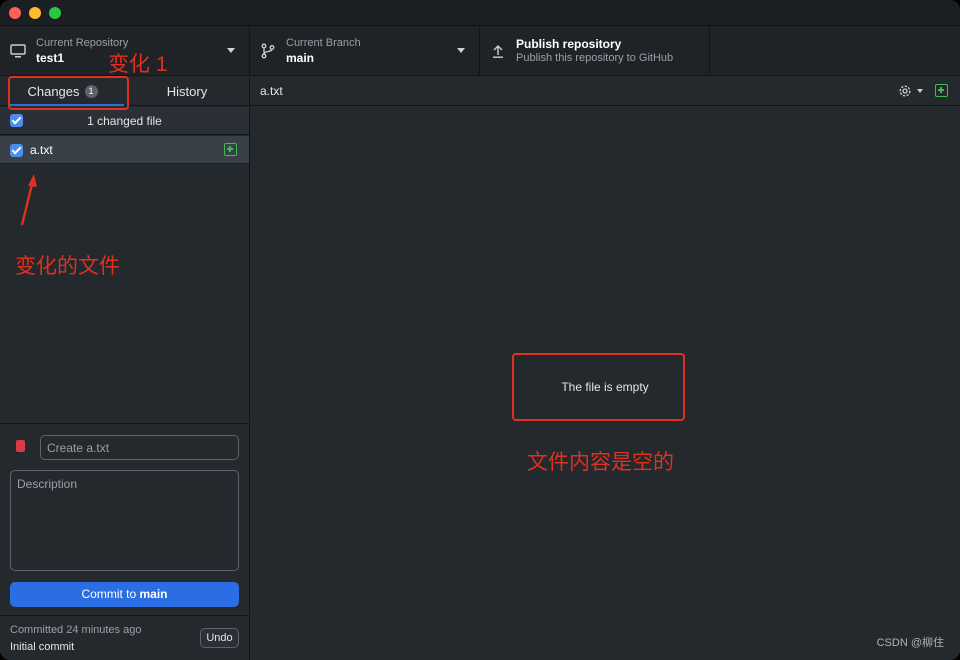 The image size is (960, 660). I want to click on annotation-changes-note: 变化 1, so click(138, 64).